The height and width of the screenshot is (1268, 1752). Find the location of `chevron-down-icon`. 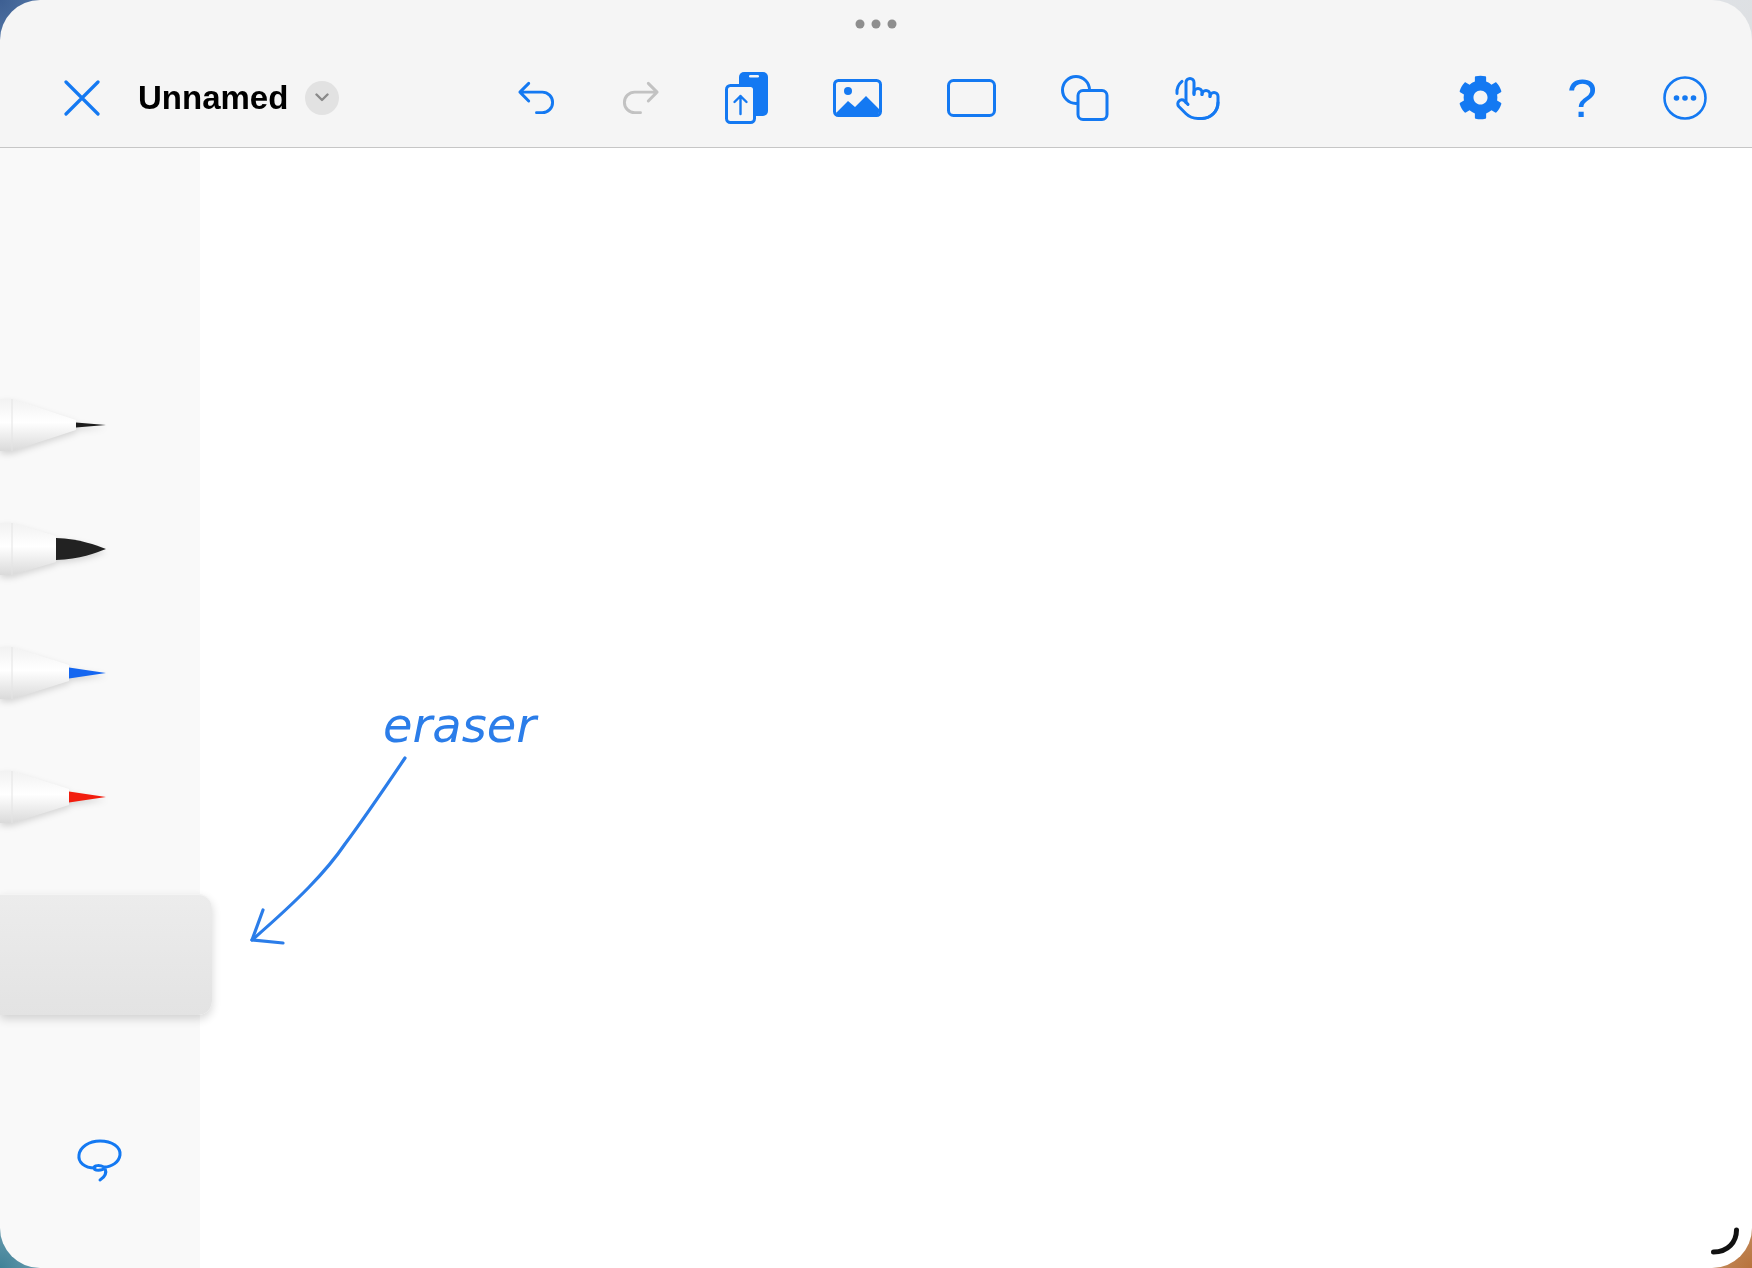

chevron-down-icon is located at coordinates (322, 97).